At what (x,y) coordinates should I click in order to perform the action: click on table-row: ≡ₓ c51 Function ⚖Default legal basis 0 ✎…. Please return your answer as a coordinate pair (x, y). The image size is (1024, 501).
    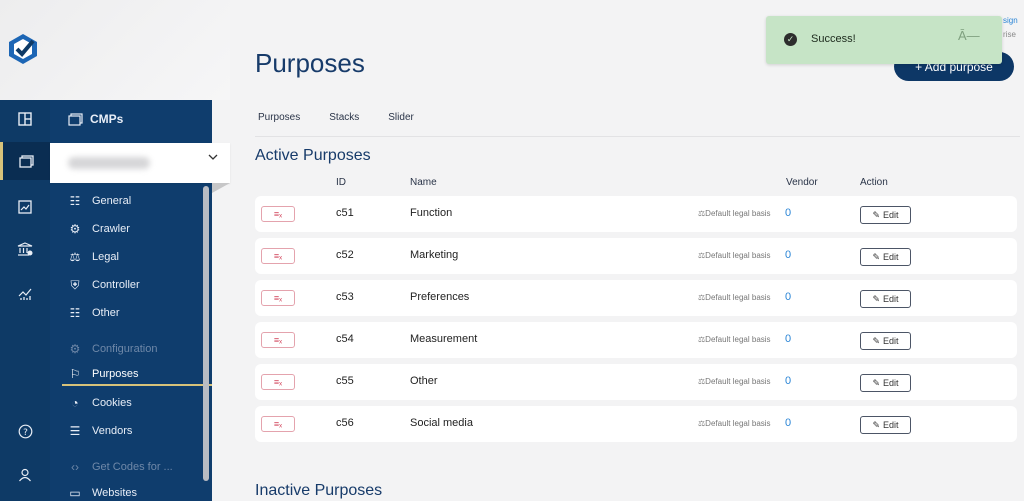
    Looking at the image, I should click on (636, 214).